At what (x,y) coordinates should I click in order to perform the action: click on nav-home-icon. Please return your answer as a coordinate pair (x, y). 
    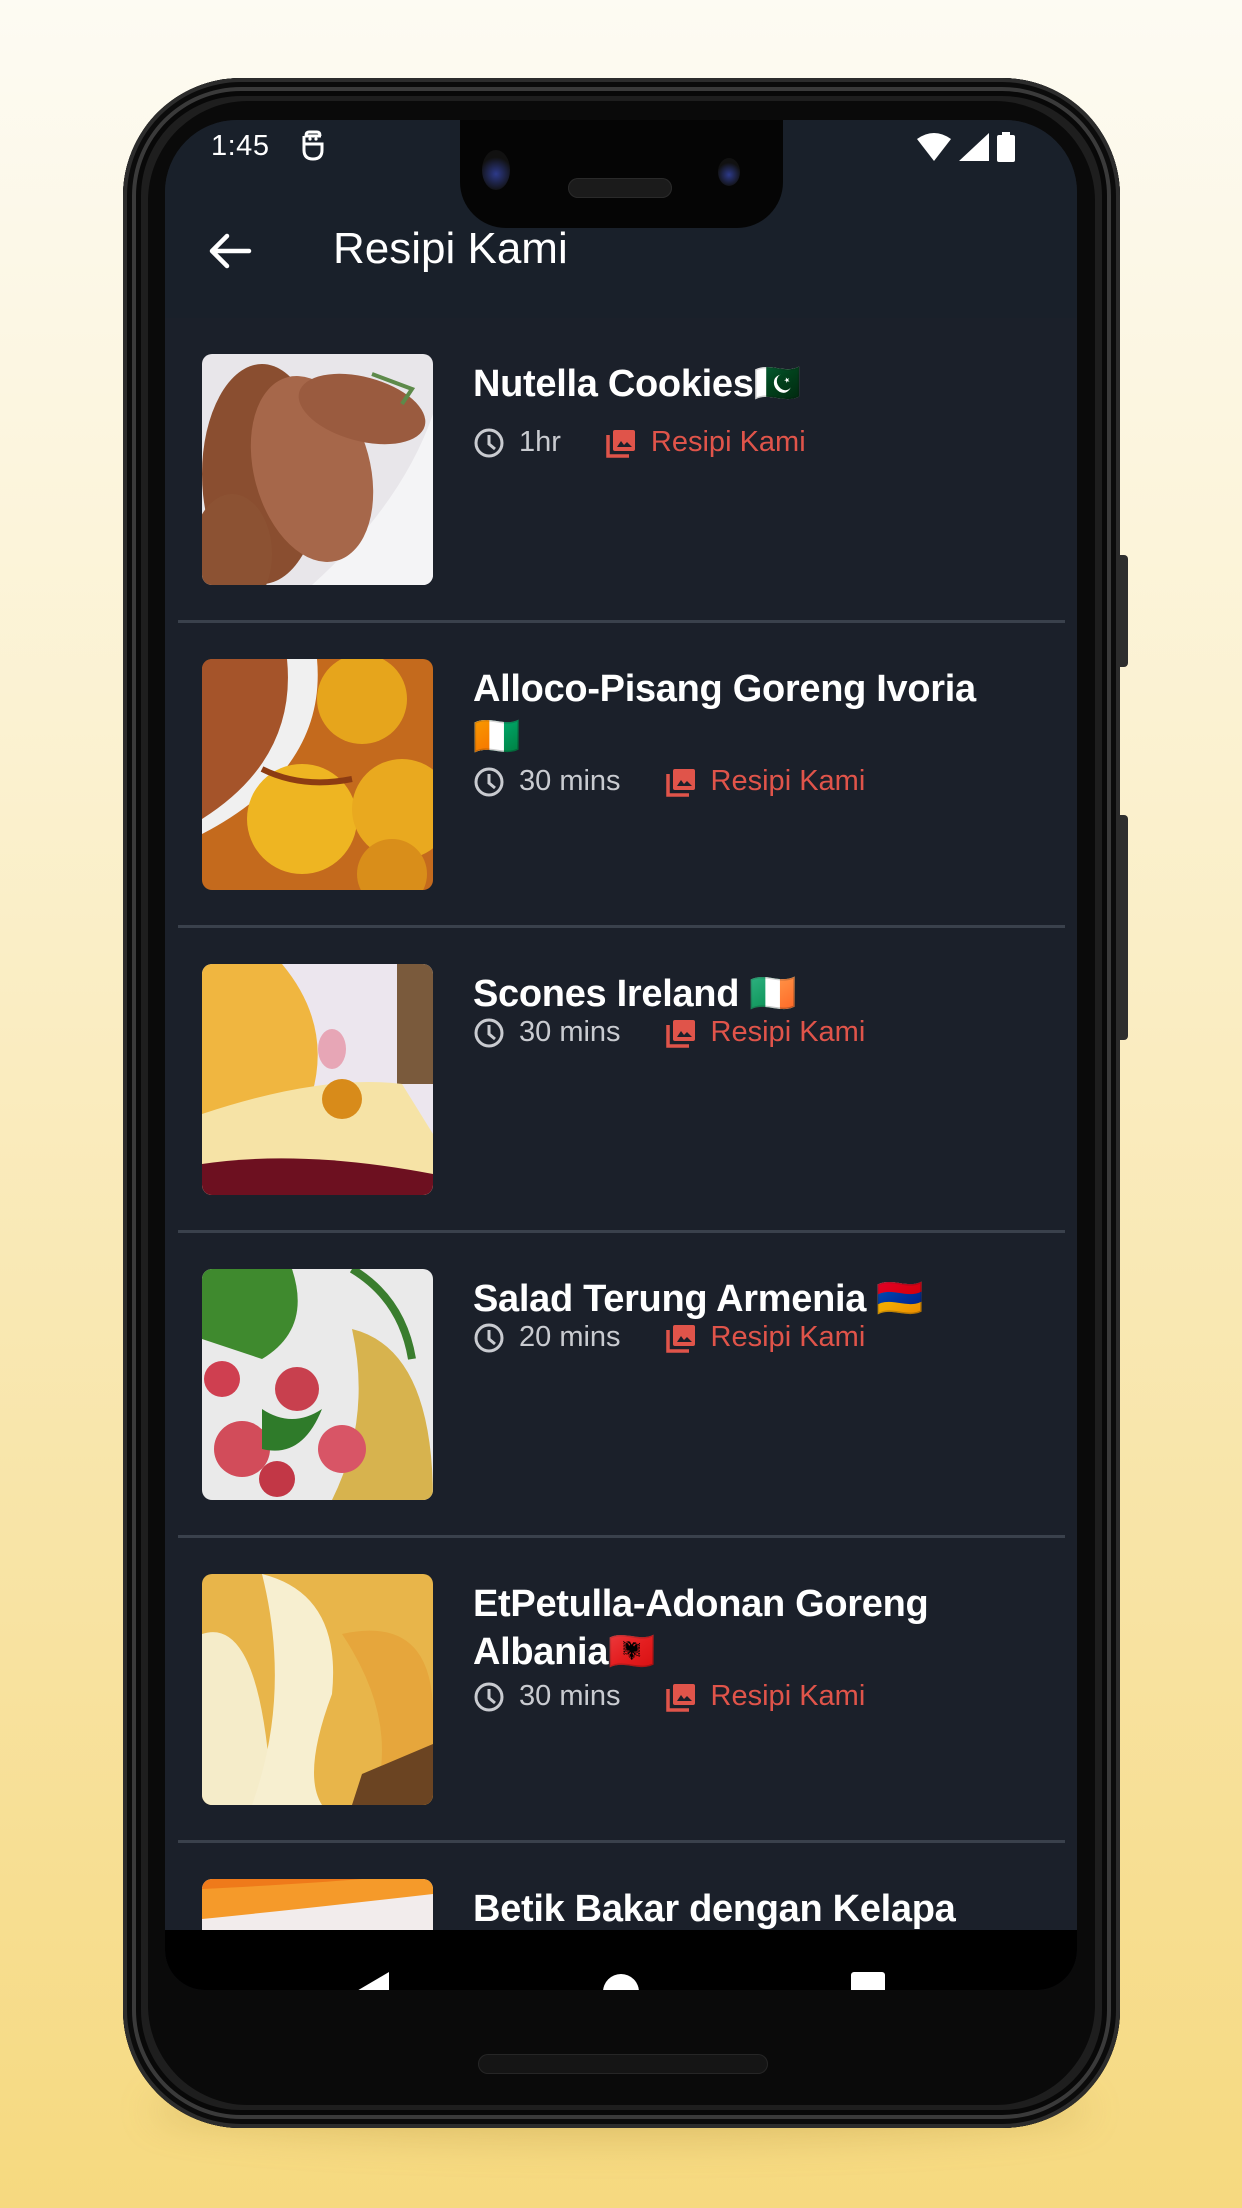
    Looking at the image, I should click on (621, 1981).